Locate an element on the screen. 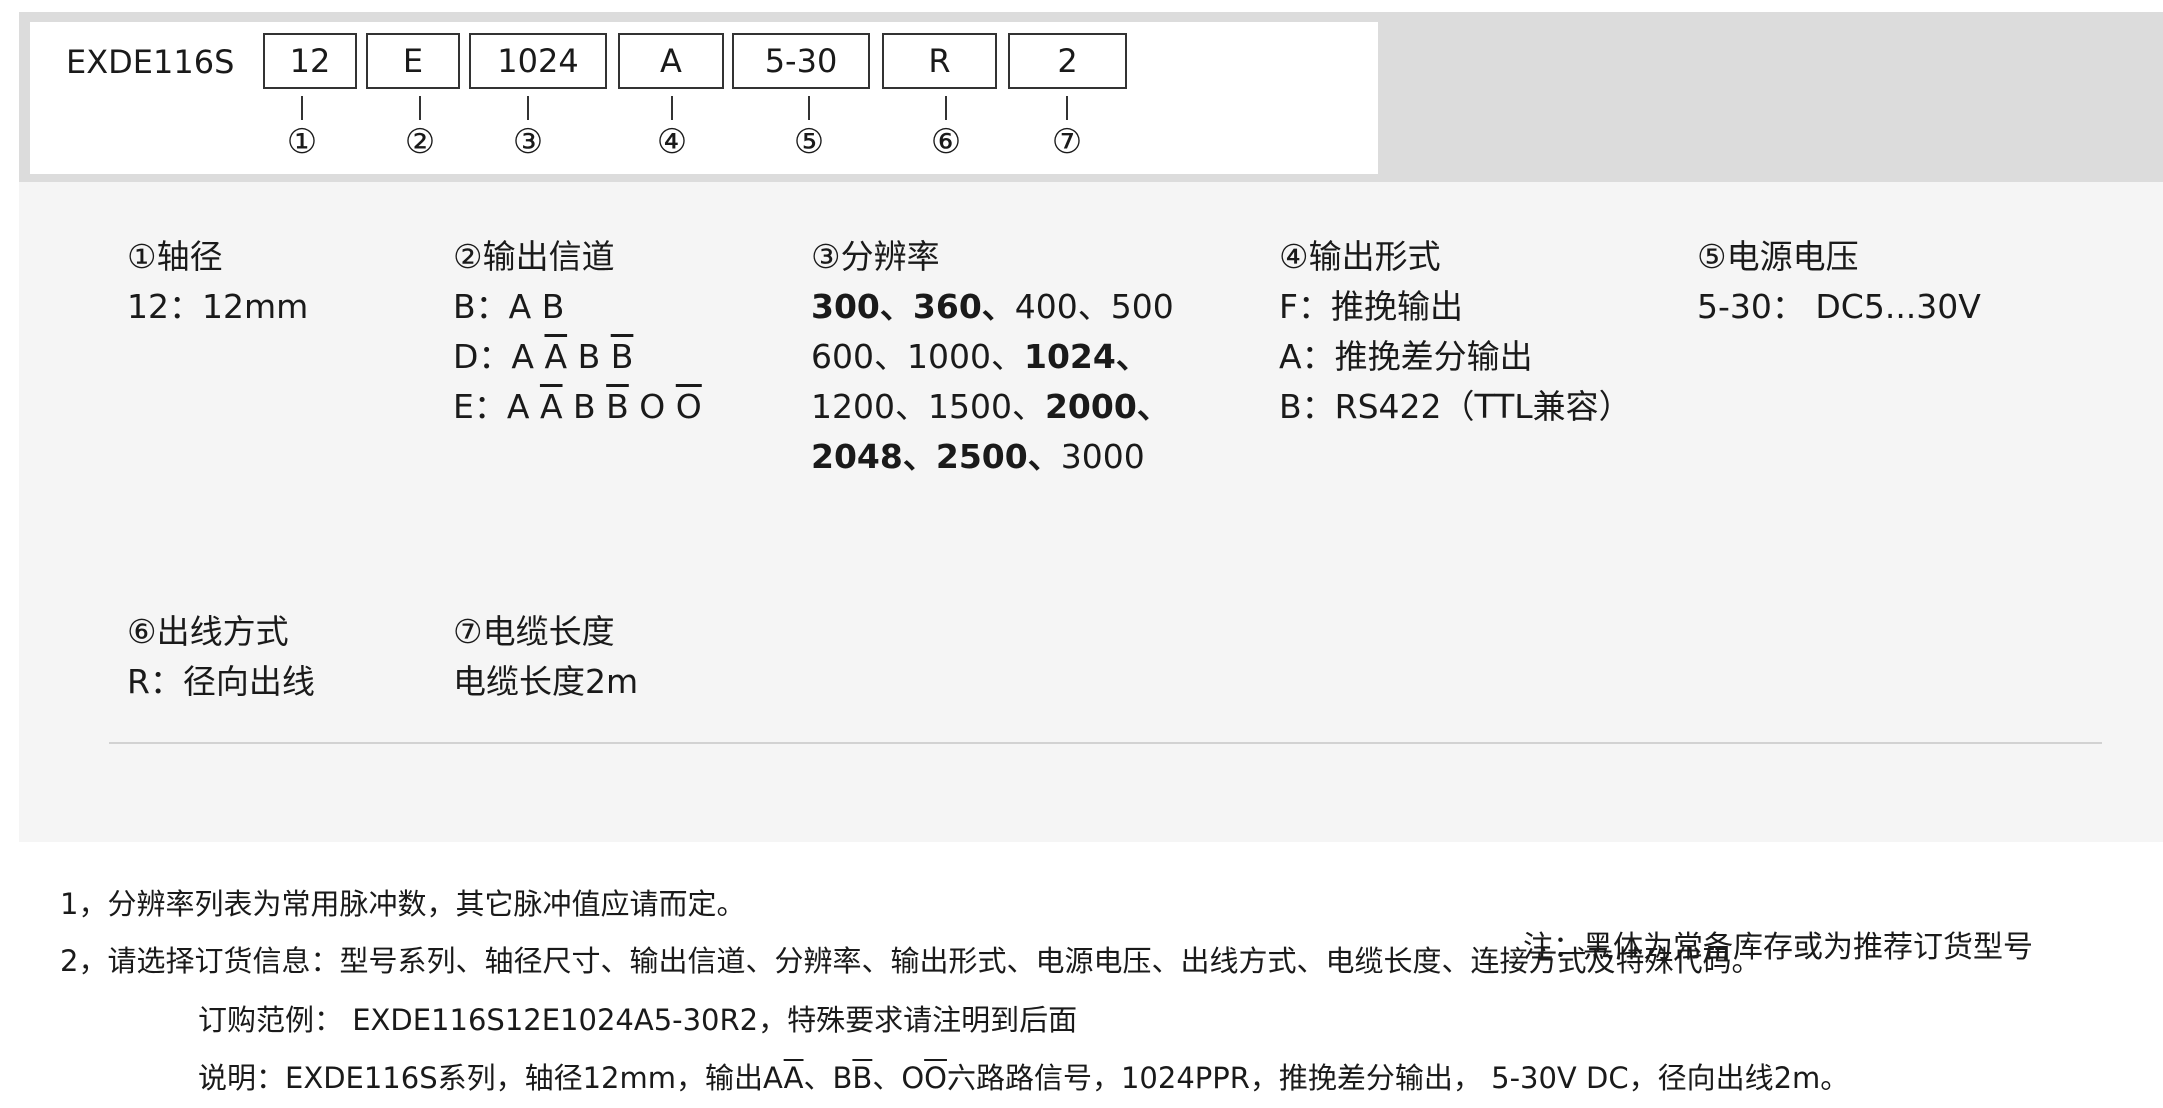  legend-voltage: ⑤电源电压 5-30： DC5...30V is located at coordinates (1839, 282).